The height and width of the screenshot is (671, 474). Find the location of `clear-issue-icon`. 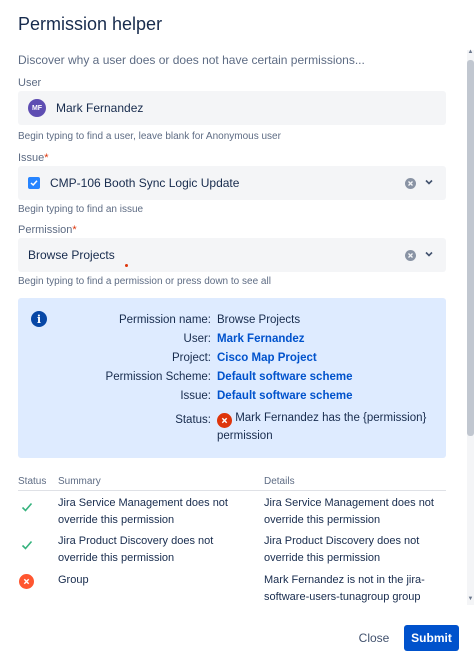

clear-issue-icon is located at coordinates (410, 183).